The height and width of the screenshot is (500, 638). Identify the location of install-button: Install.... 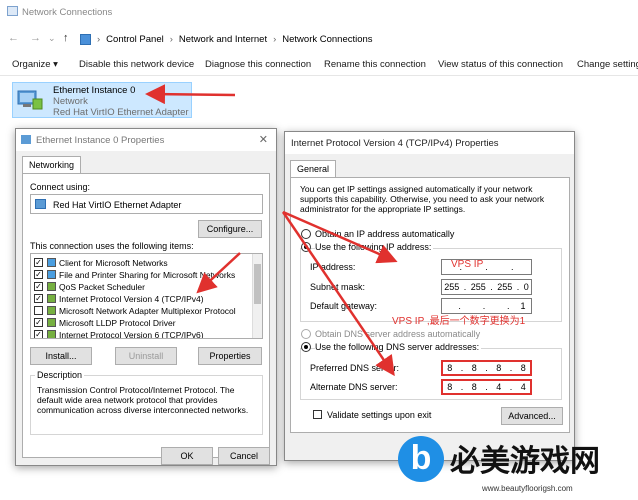
(61, 356).